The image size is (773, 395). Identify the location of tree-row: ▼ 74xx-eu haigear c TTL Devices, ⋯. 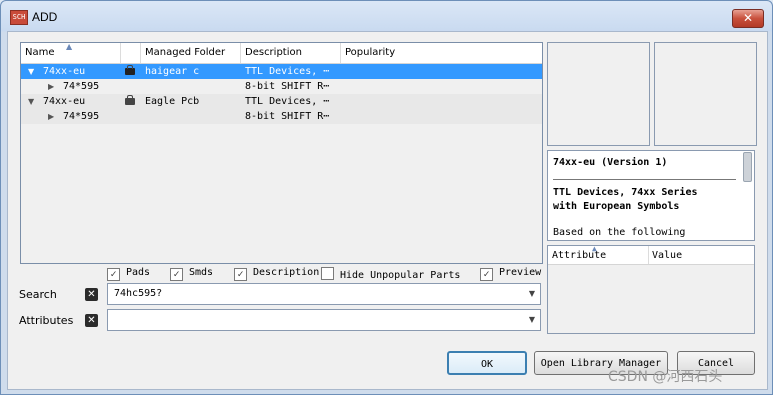
(281, 71).